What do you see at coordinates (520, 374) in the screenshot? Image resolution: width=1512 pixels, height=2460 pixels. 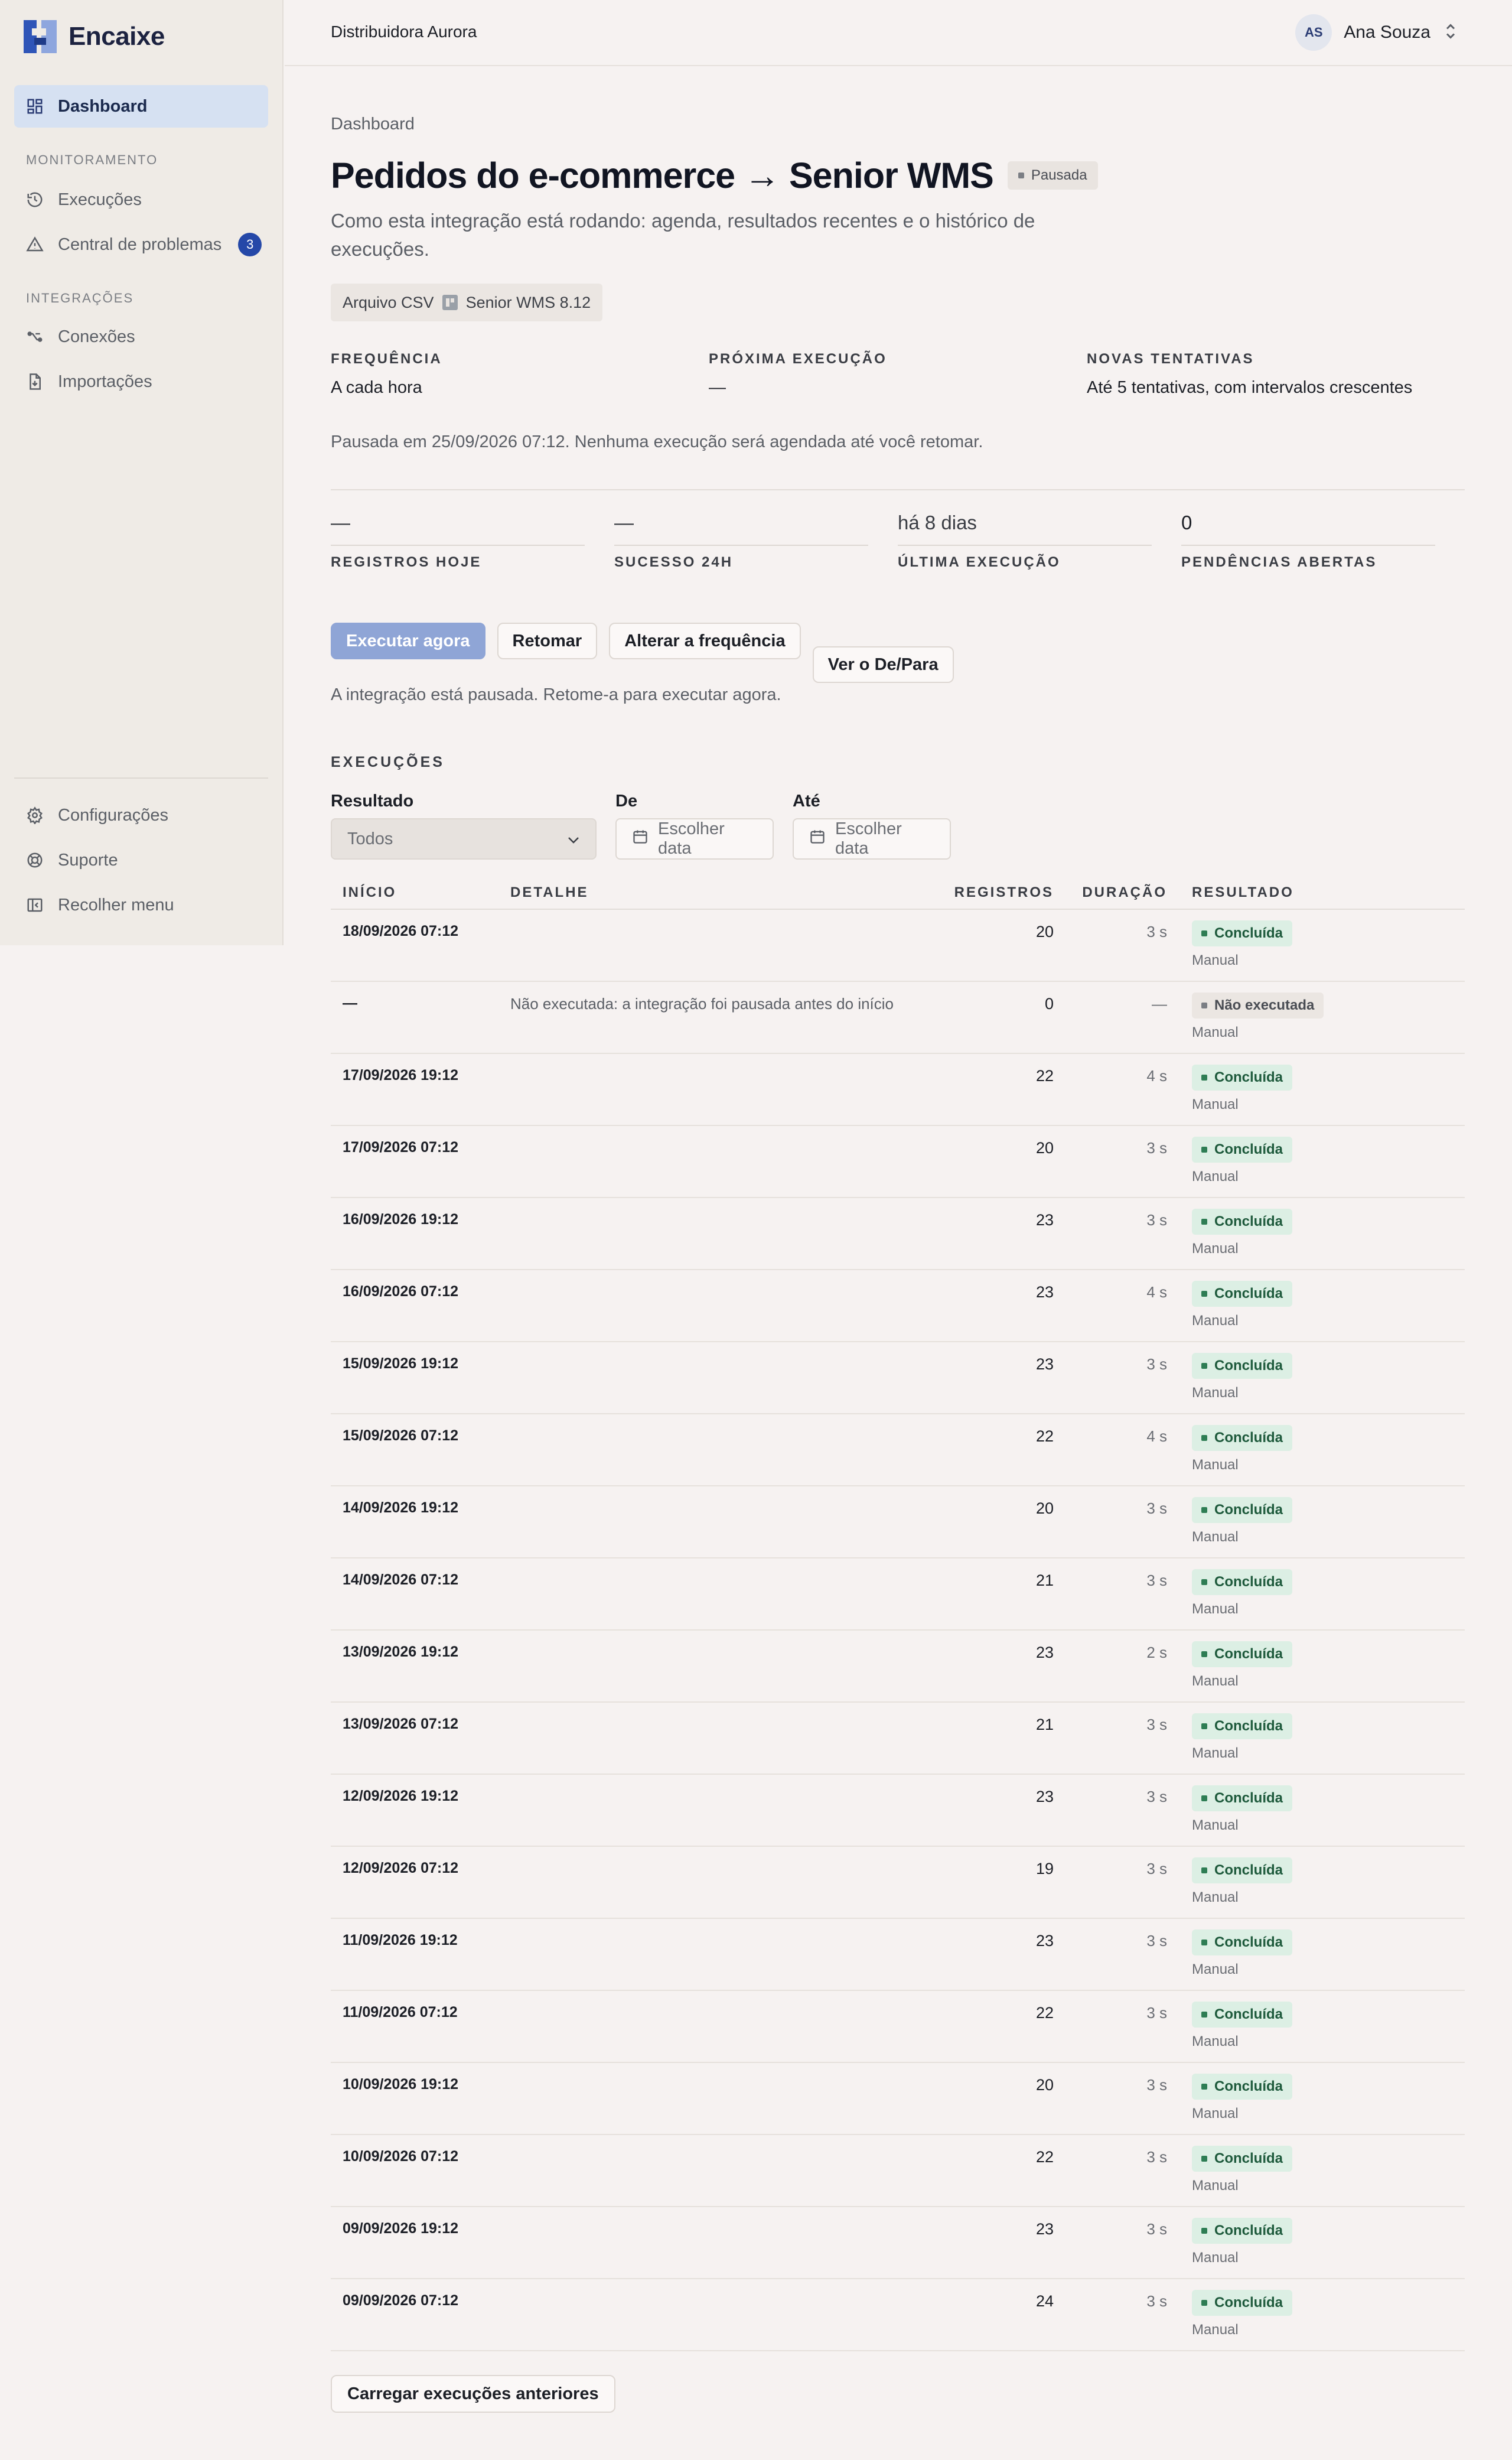 I see `meta-frequency: FREQUÊNCIA A cada hora` at bounding box center [520, 374].